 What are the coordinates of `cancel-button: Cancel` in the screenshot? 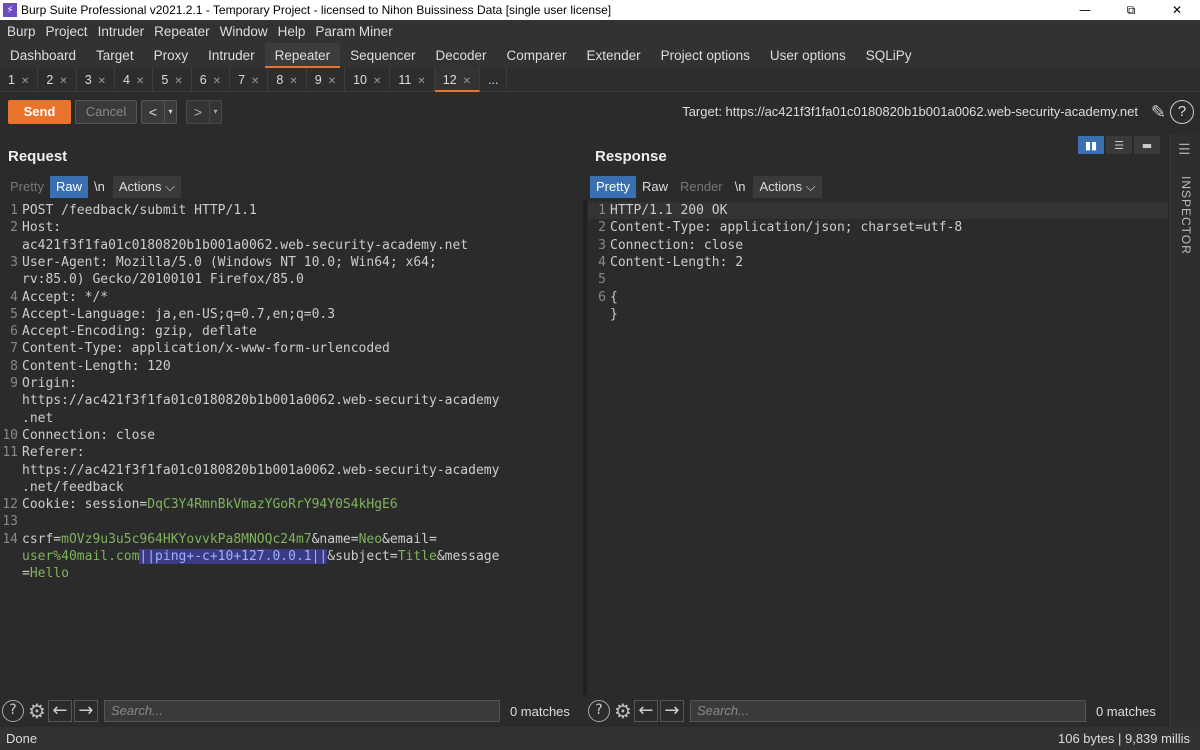 It's located at (106, 112).